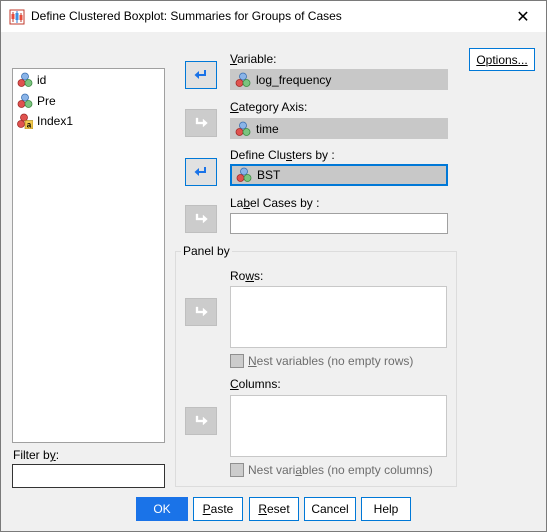  I want to click on variable-name: Index1, so click(55, 121).